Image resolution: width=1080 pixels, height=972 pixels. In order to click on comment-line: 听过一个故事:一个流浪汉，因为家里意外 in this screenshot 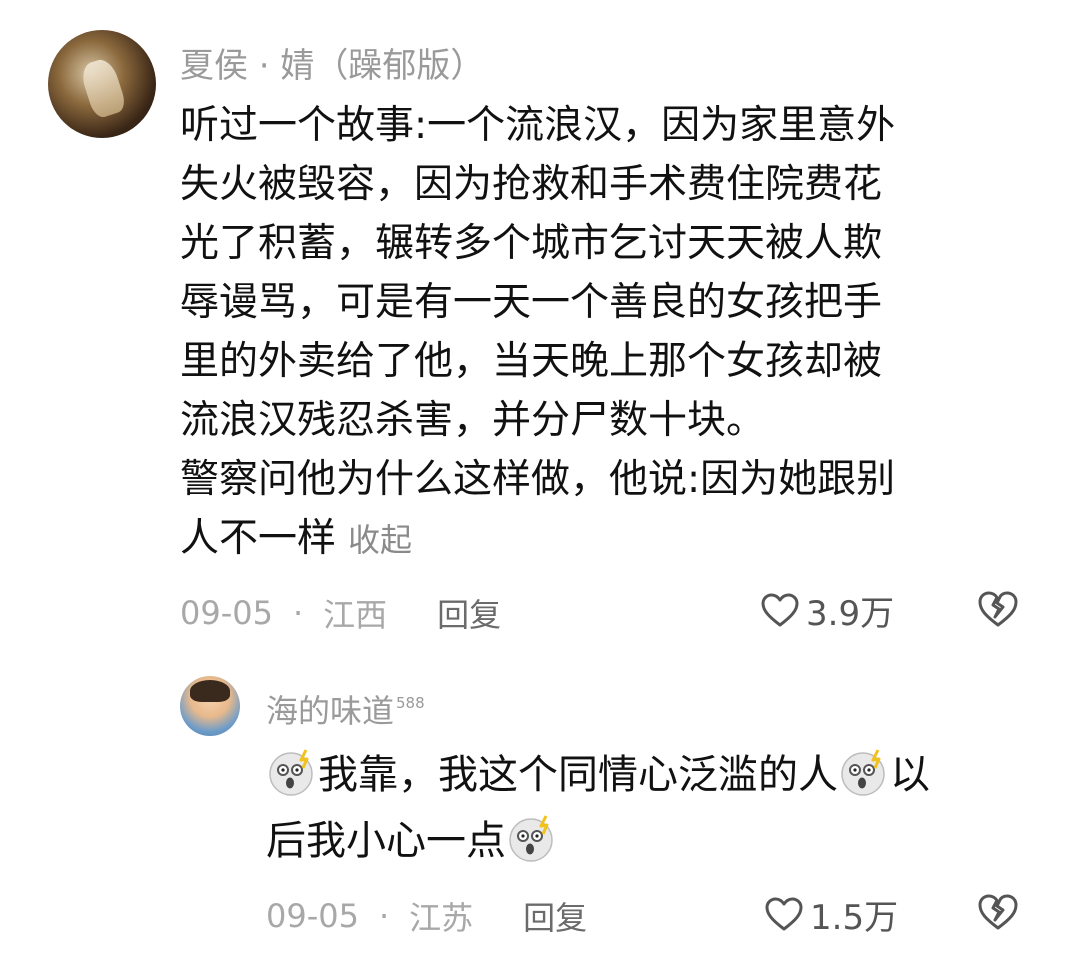, I will do `click(538, 125)`.